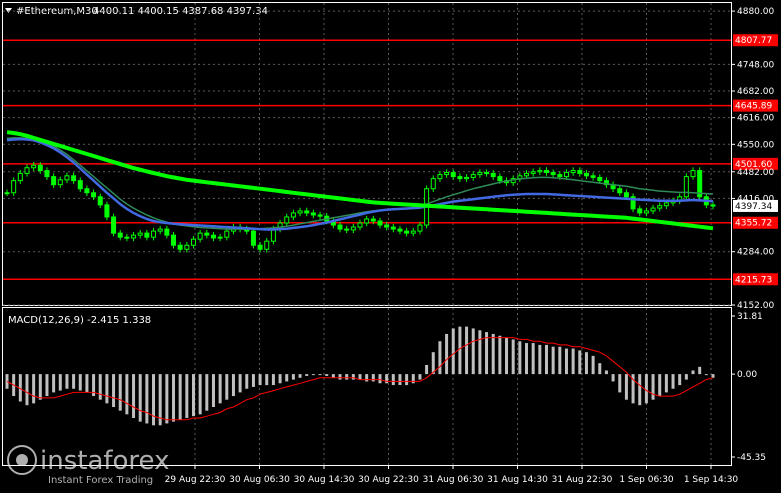  What do you see at coordinates (753, 107) in the screenshot?
I see `level-price-label: 4645.89` at bounding box center [753, 107].